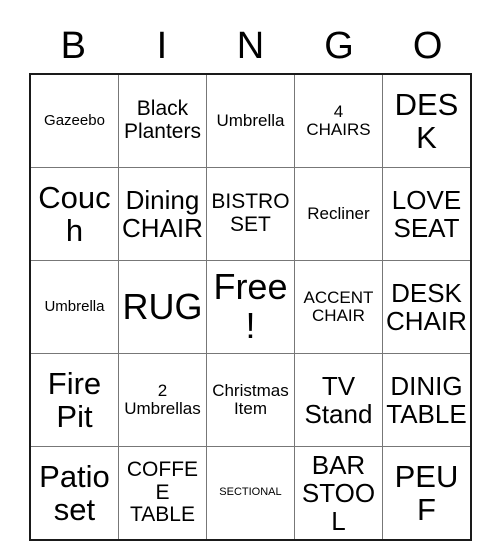 Image resolution: width=500 pixels, height=544 pixels. I want to click on bingo-cell-label: DESK CHAIR, so click(426, 306).